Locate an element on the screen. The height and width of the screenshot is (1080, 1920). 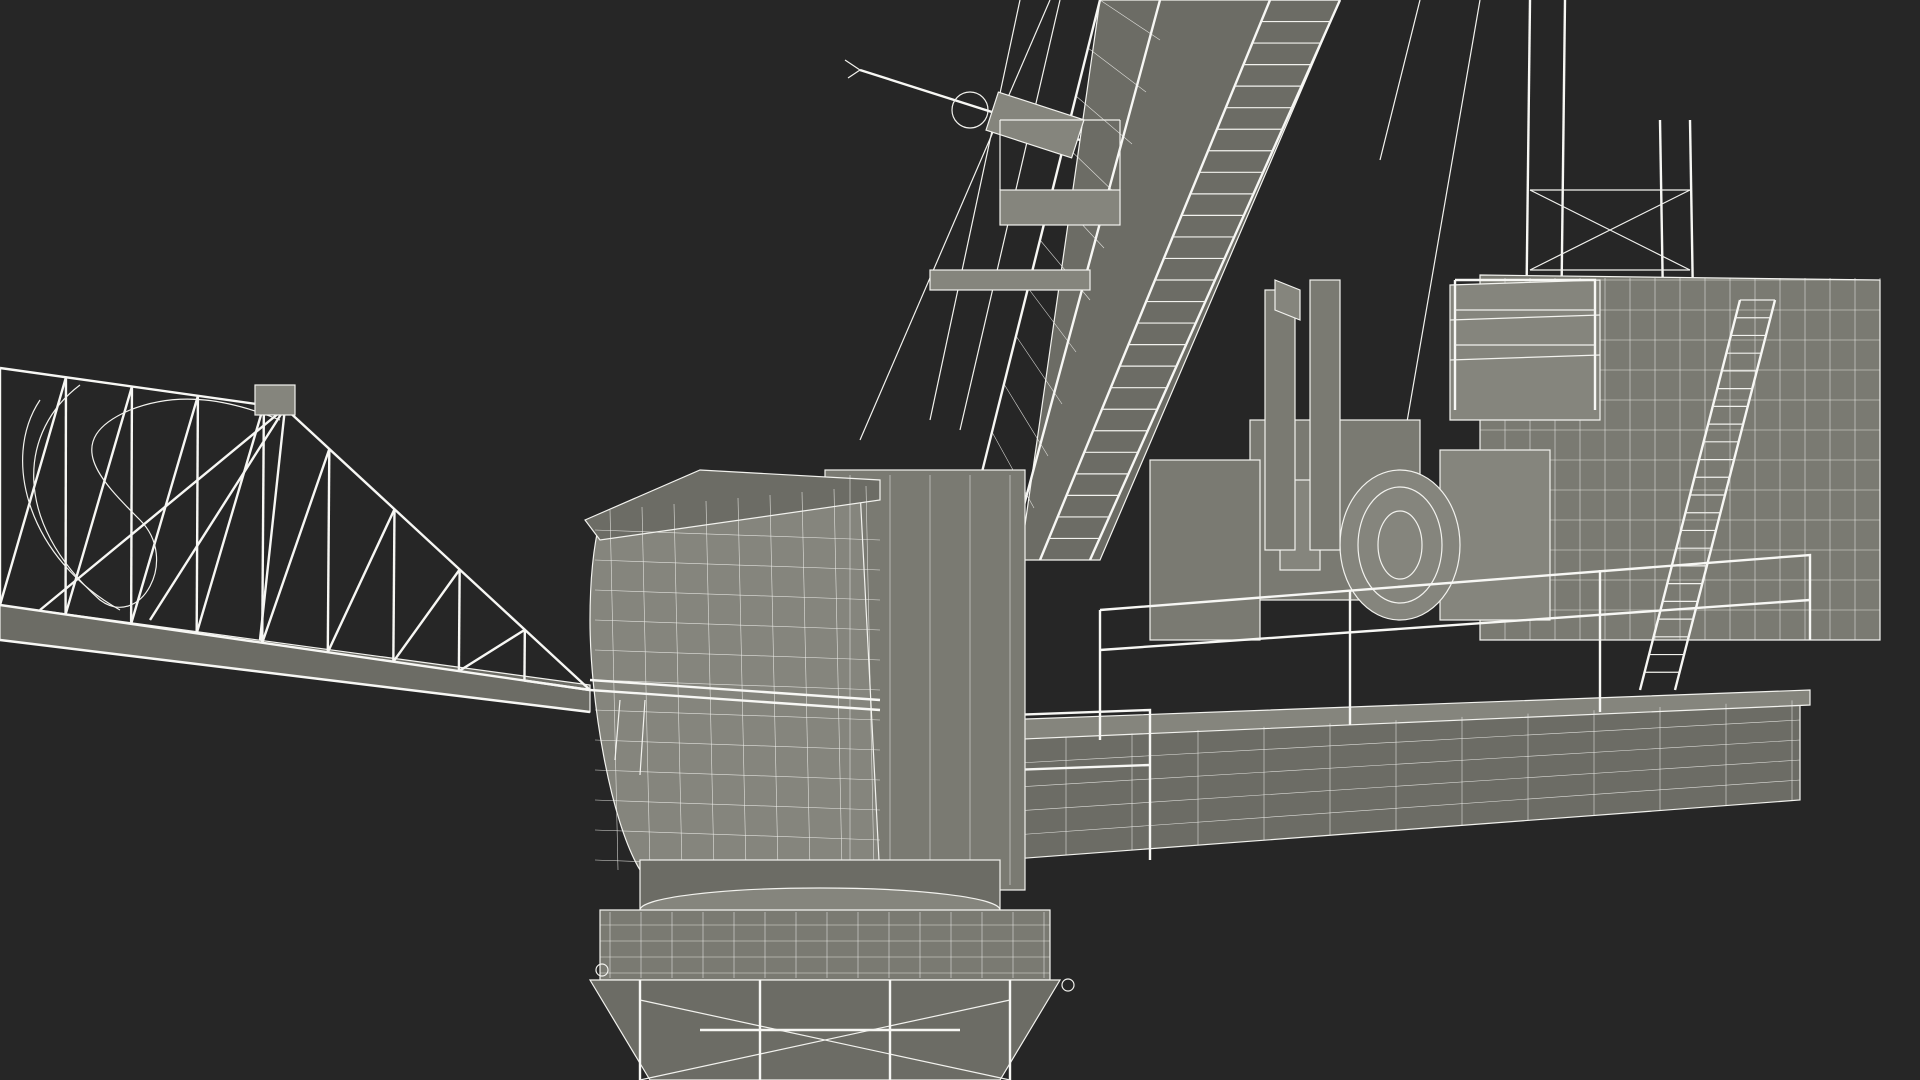
slewing-unit is located at coordinates (831, 969).